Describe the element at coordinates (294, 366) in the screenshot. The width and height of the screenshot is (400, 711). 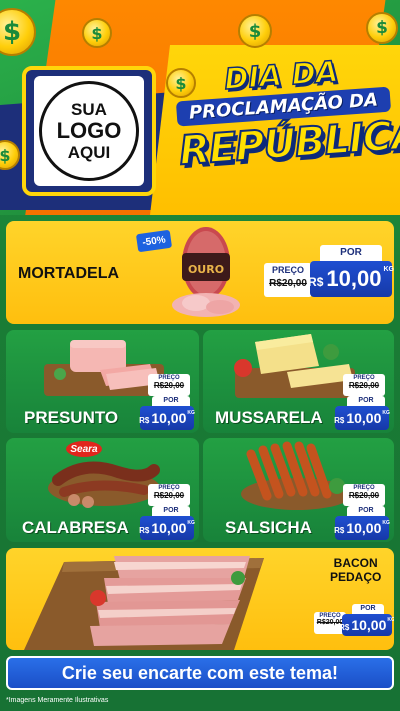
I see `mussarela-image` at that location.